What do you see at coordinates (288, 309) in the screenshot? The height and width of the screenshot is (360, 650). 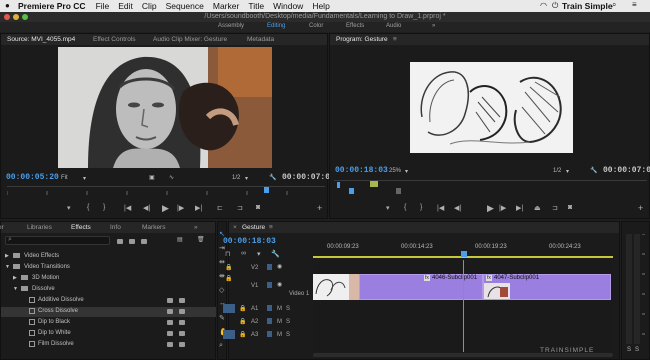 I see `solo-button: S` at bounding box center [288, 309].